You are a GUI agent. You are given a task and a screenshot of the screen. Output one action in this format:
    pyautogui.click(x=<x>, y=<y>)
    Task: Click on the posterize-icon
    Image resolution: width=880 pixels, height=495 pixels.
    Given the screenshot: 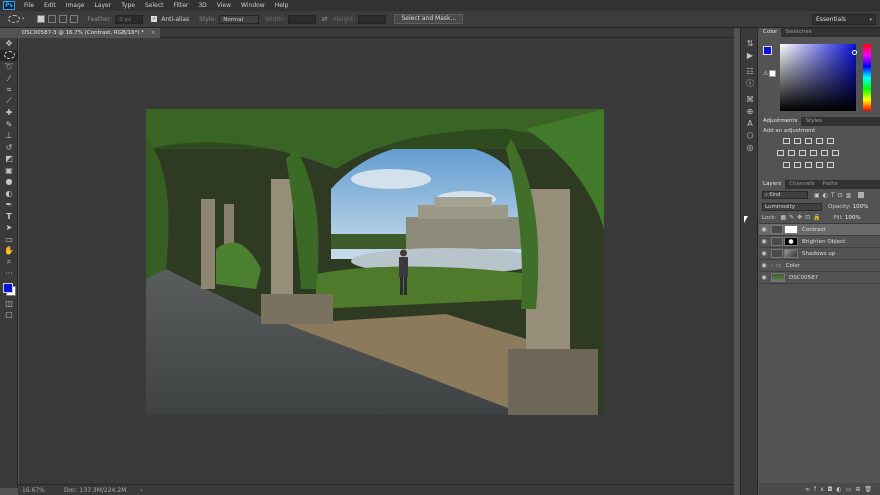 What is the action you would take?
    pyautogui.click(x=797, y=165)
    